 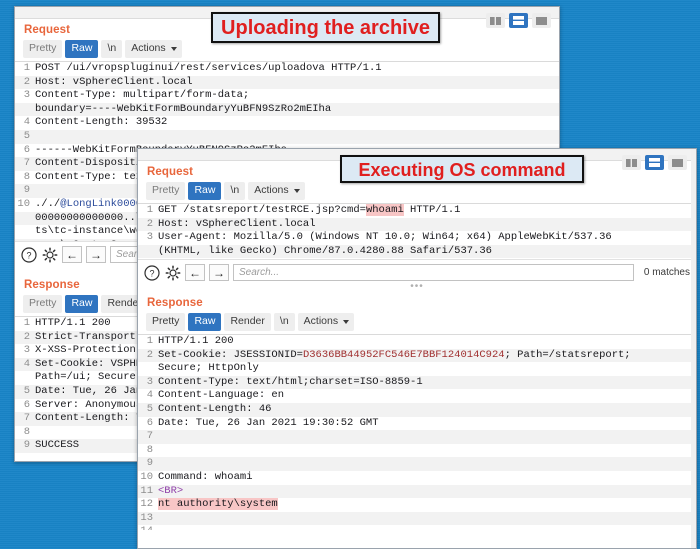 I want to click on code-line: 5, so click(x=287, y=136).